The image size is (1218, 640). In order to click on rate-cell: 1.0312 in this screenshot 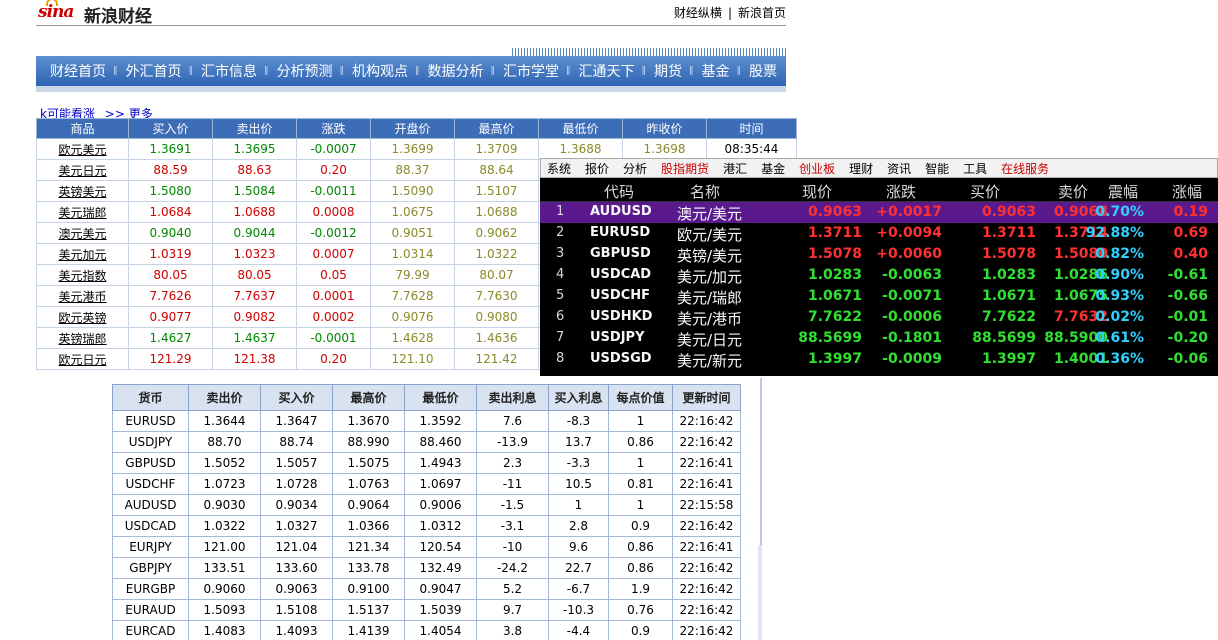, I will do `click(440, 526)`.